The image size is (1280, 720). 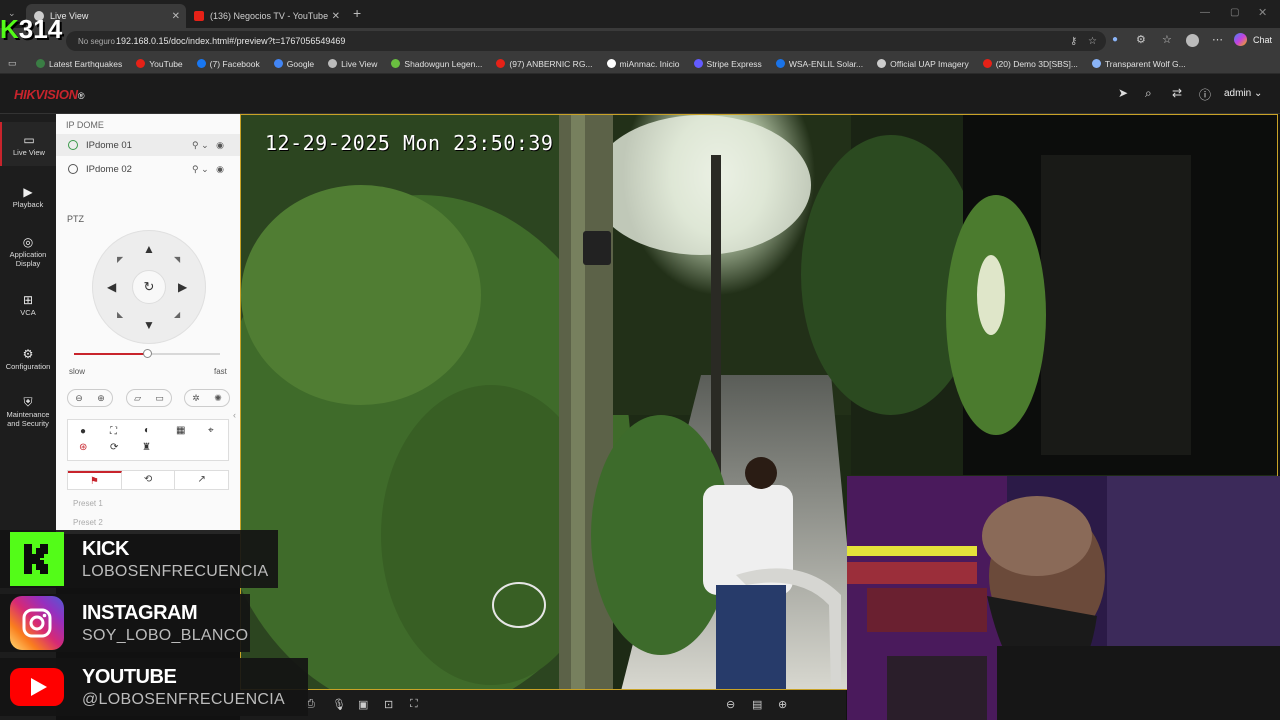 What do you see at coordinates (148, 145) in the screenshot?
I see `device-item: IPdome 01 ⚲ ⌄ ◉` at bounding box center [148, 145].